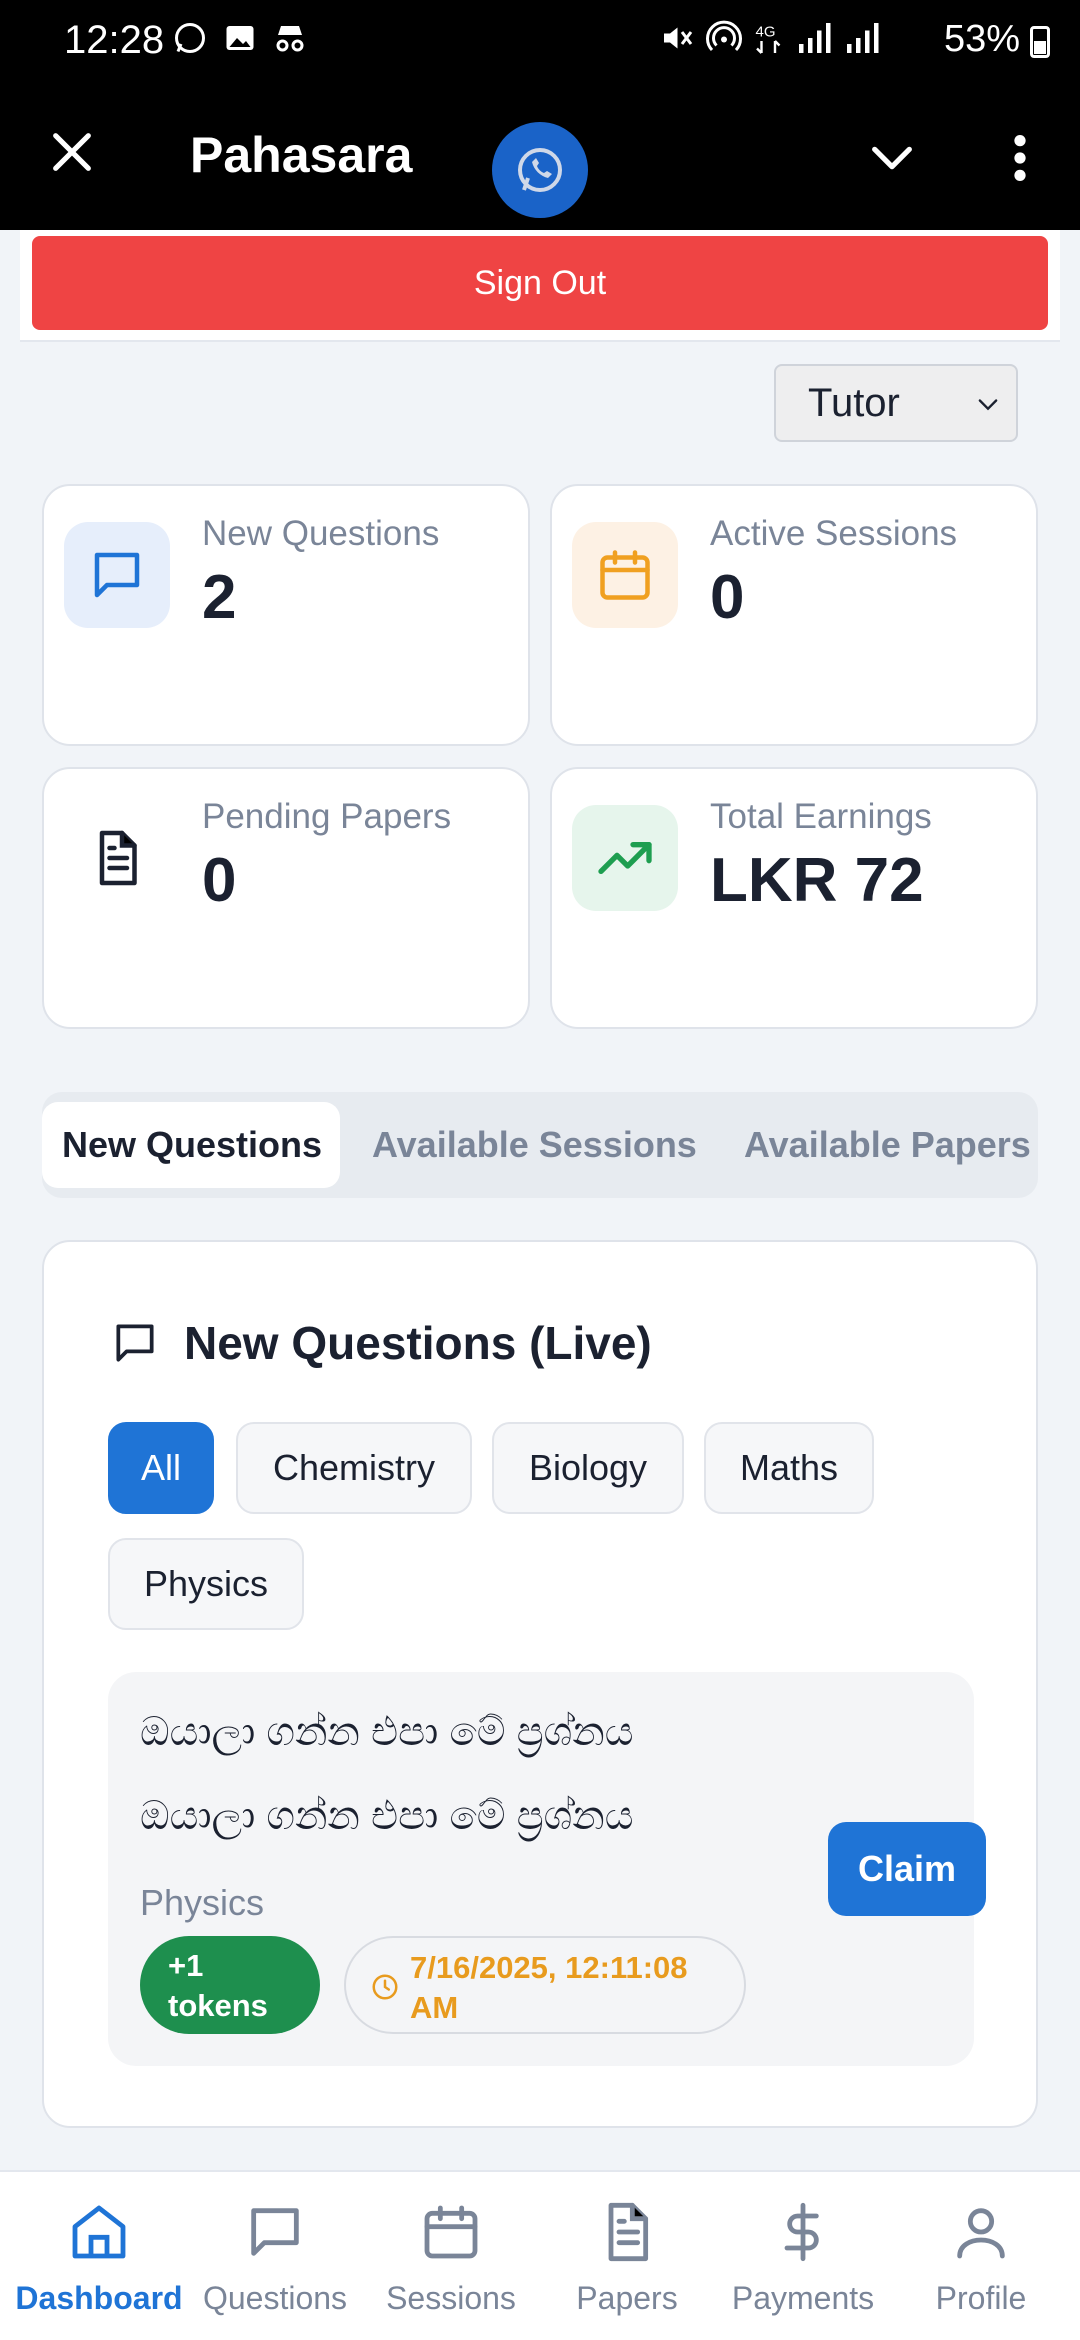  I want to click on nav-dashboard: Dashboard, so click(99, 2265).